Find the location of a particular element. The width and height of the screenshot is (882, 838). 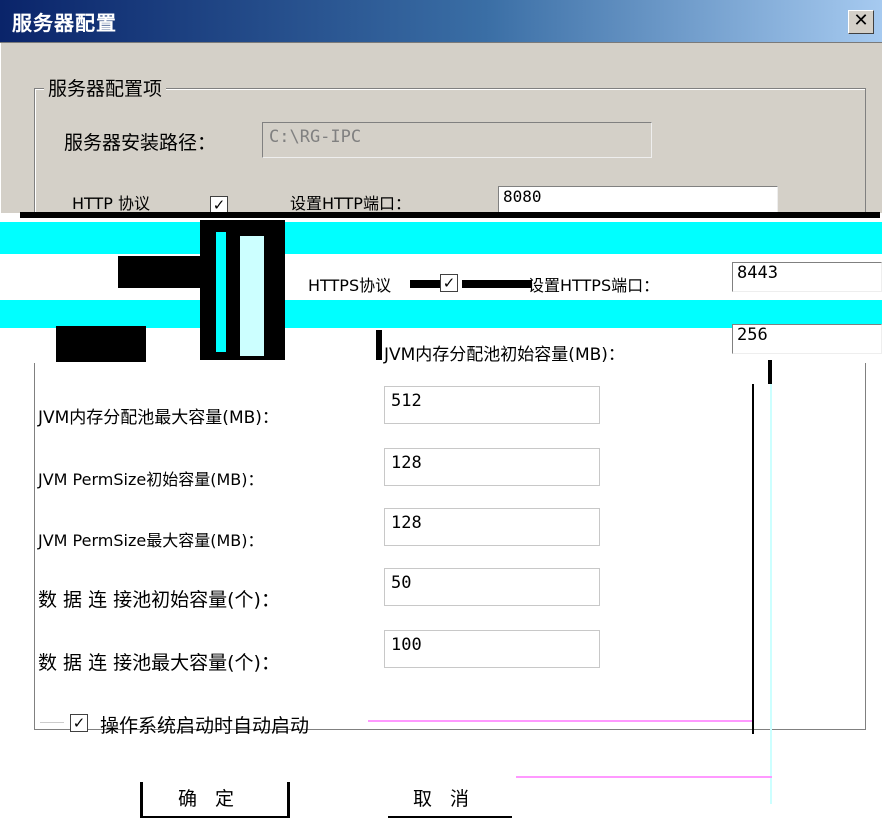

install-path-label: 服务器安装路径： is located at coordinates (140, 143).